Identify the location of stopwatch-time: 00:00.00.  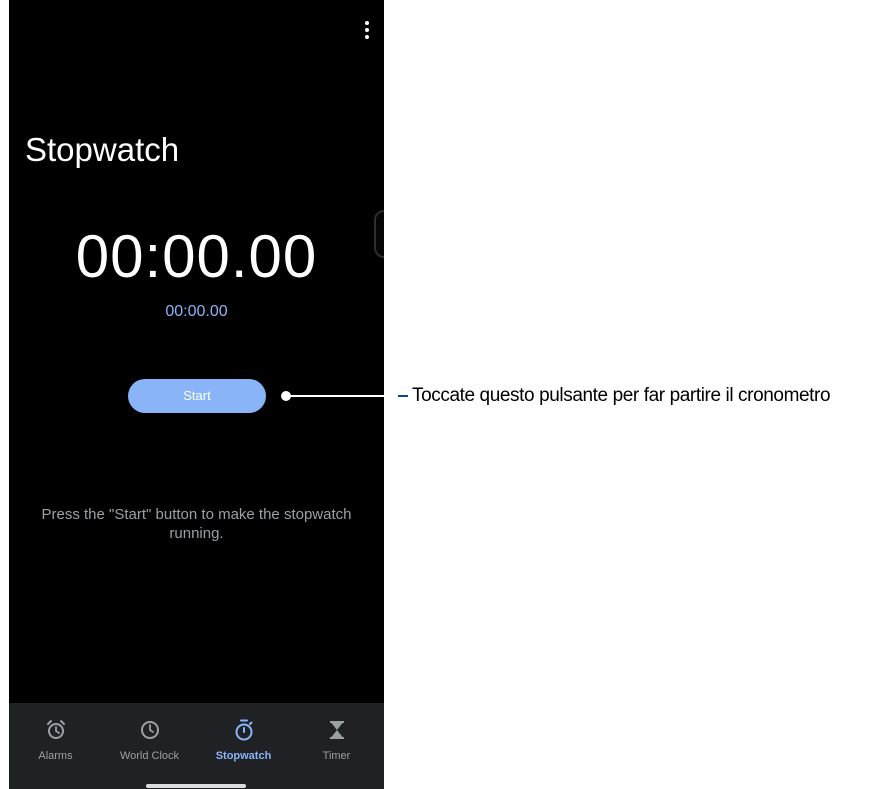
(196, 256).